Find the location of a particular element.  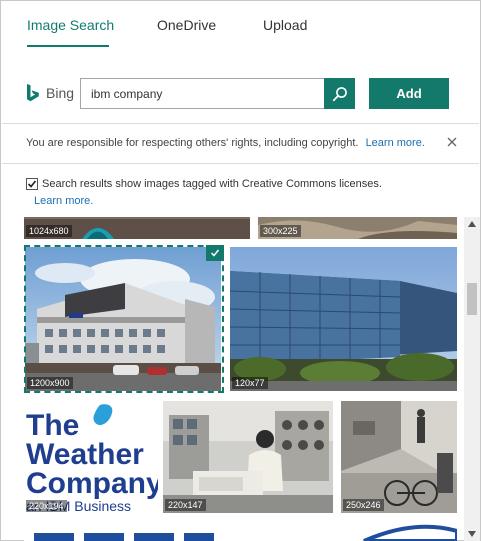

image-size-label: 120x77 is located at coordinates (250, 383).